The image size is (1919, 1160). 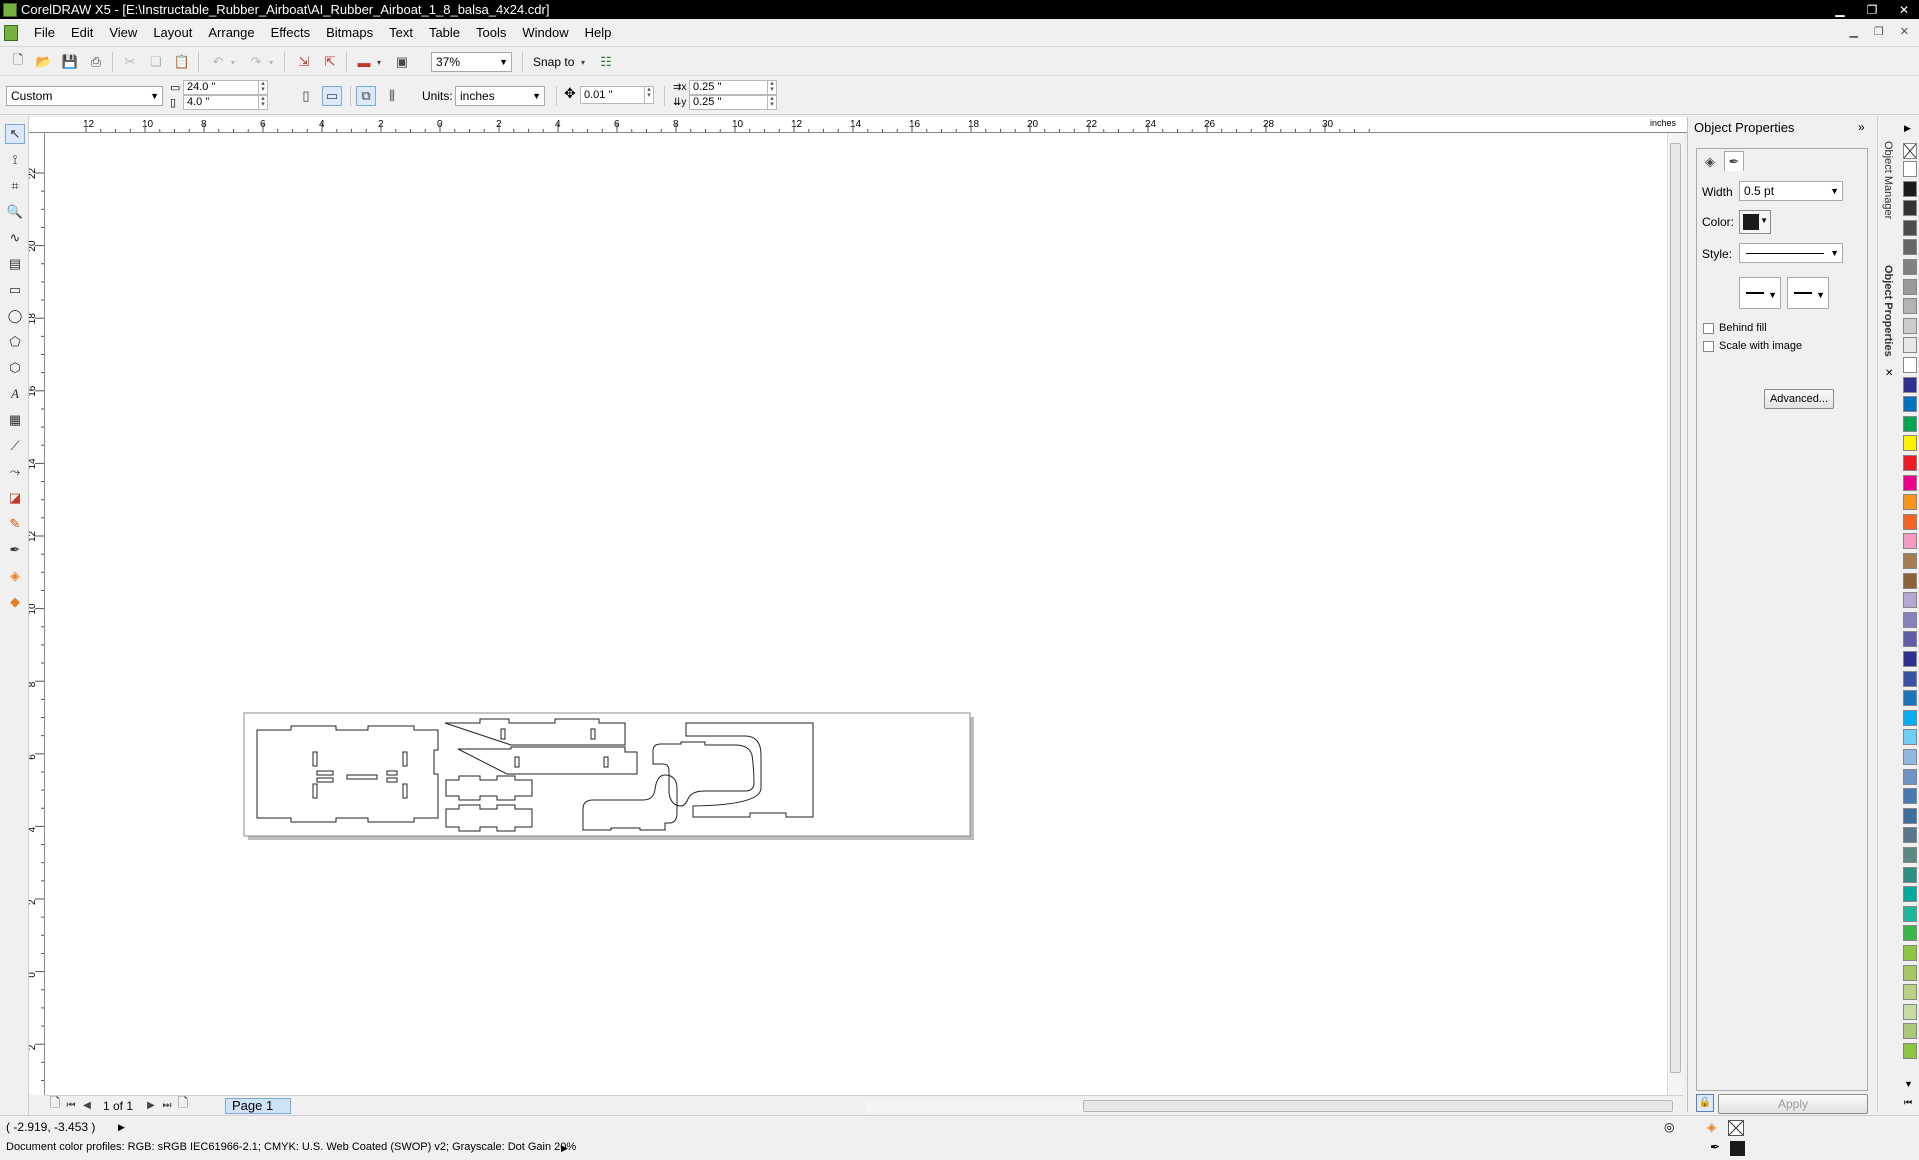 What do you see at coordinates (15, 212) in the screenshot?
I see `zoom-tool-icon: 🔍` at bounding box center [15, 212].